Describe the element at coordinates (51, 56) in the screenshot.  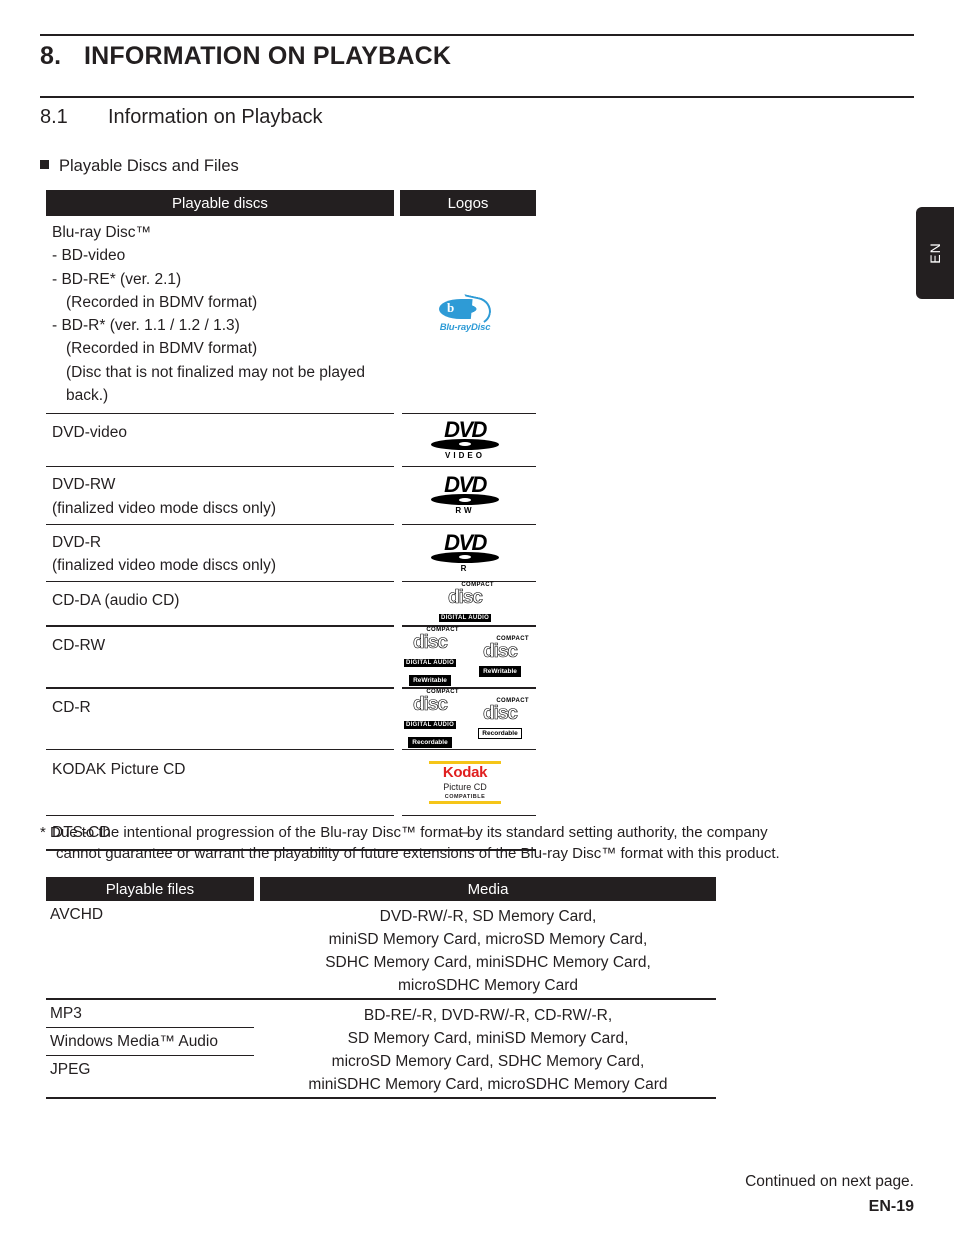
I see `chapter-number: 8.` at that location.